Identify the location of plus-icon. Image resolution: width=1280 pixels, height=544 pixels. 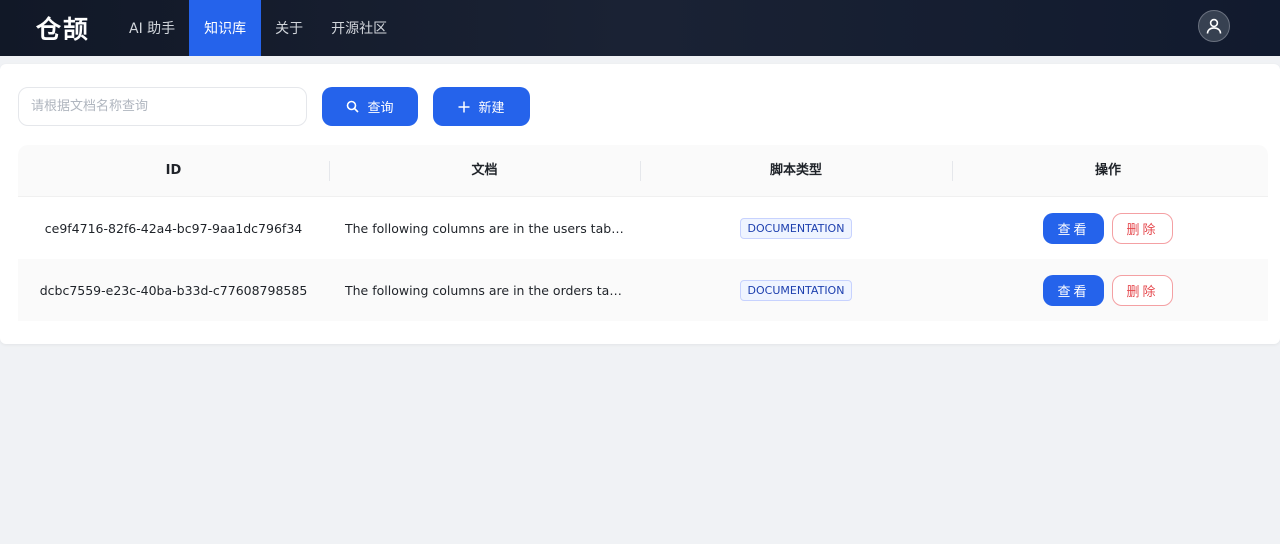
(464, 106).